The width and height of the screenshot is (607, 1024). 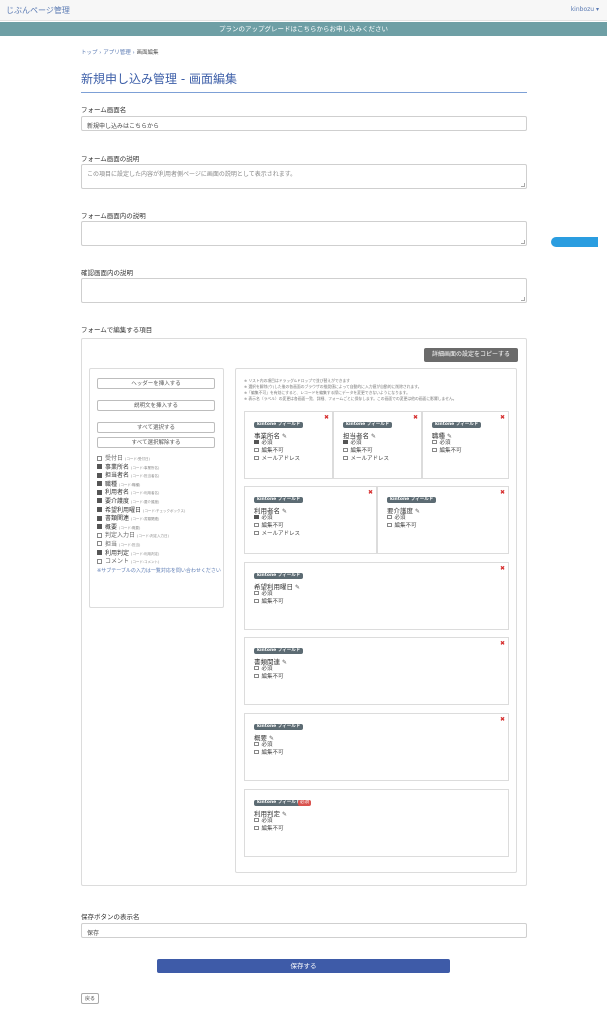 What do you see at coordinates (304, 290) in the screenshot?
I see `confirm-description-textarea` at bounding box center [304, 290].